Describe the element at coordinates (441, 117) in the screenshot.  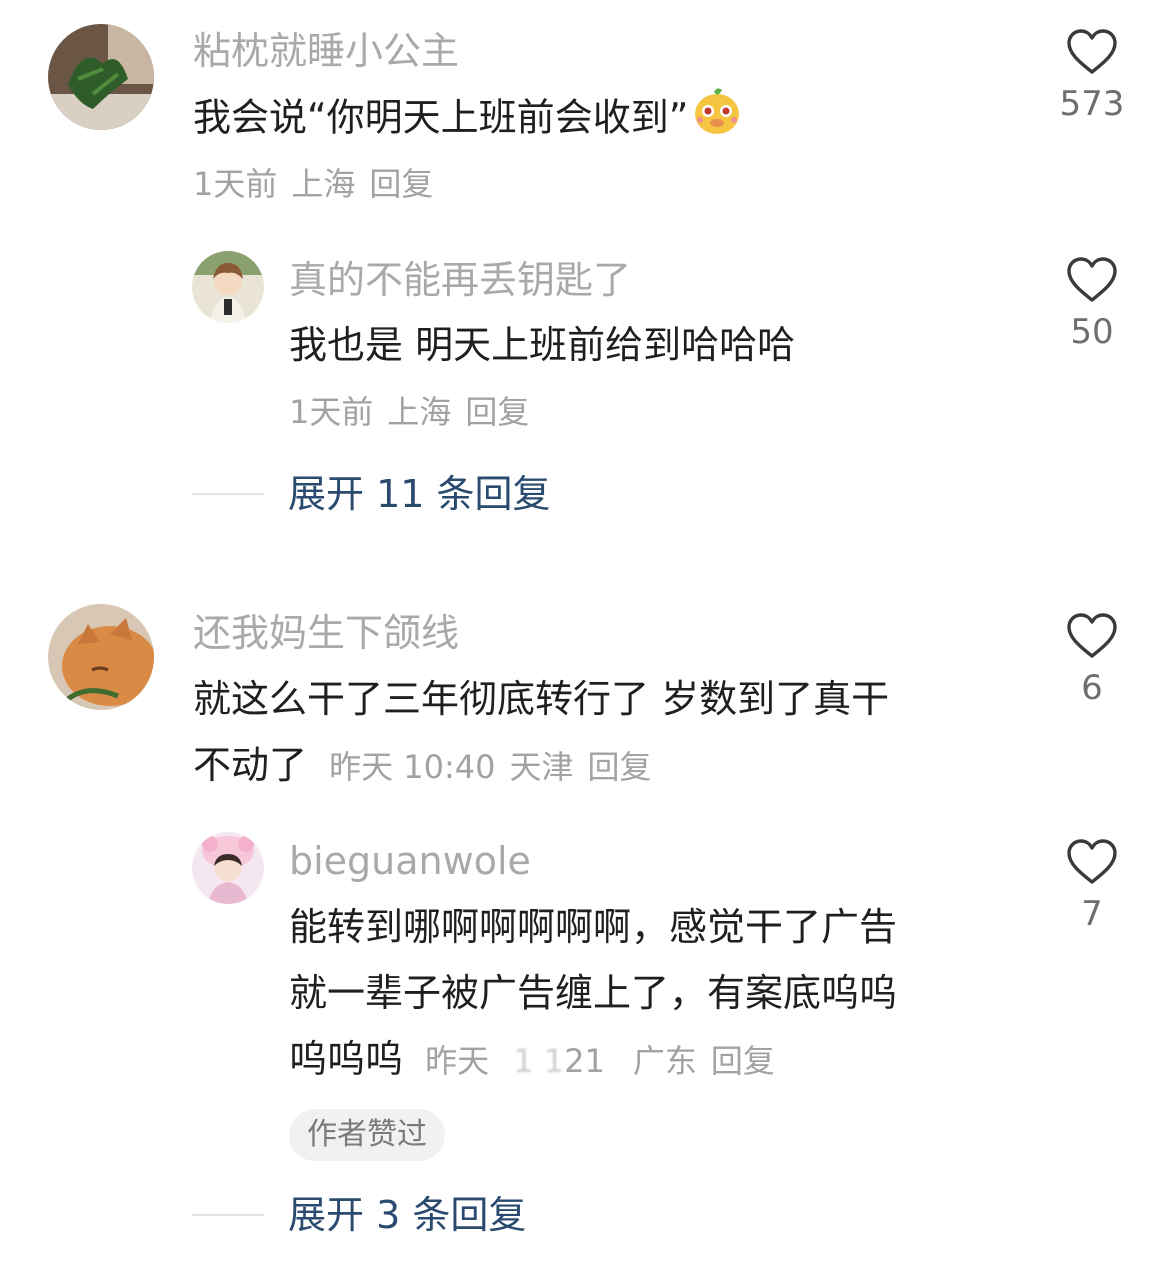
I see `comment-text-body: 我会说“你明天上班前会收到”` at that location.